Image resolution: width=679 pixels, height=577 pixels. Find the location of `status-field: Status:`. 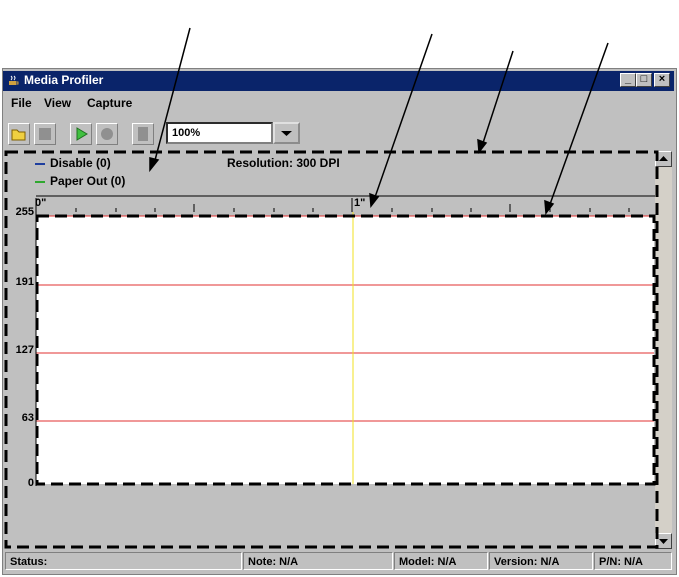

status-field: Status: is located at coordinates (123, 561).